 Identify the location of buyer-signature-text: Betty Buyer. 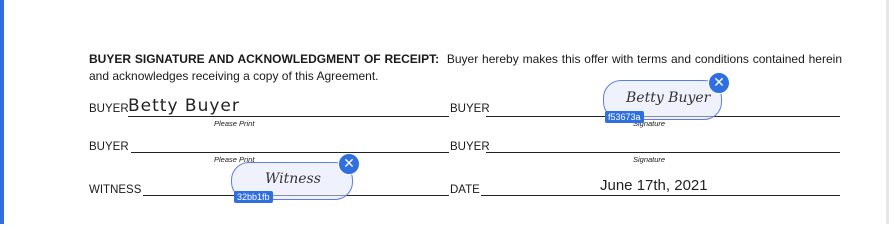
(668, 98).